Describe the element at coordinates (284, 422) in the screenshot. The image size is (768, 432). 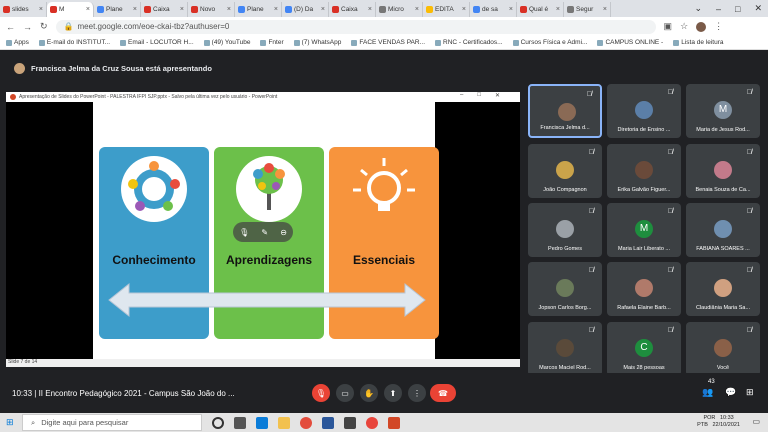
I see `file-explorer-icon` at that location.